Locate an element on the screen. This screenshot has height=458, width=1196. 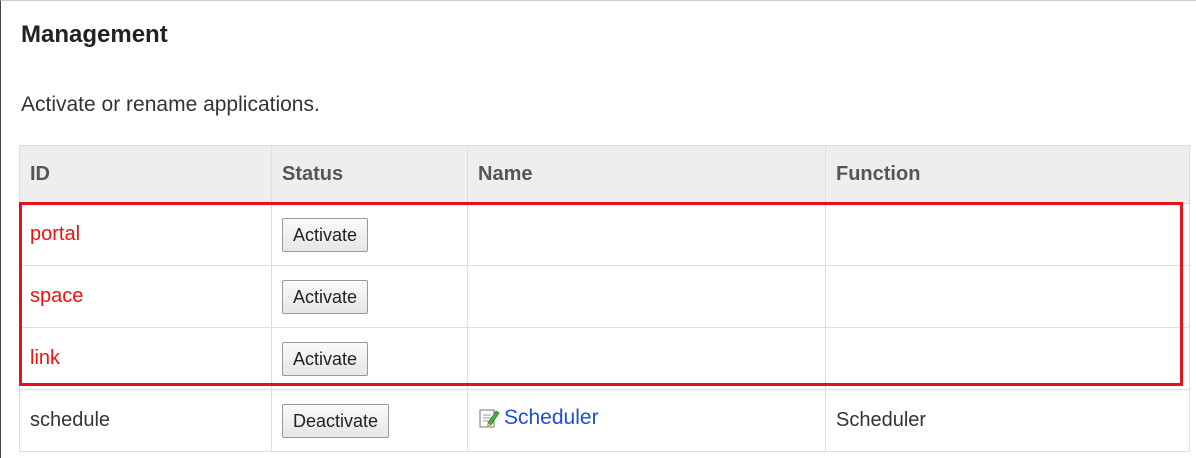
app-name-cell: Scheduler is located at coordinates (646, 420).